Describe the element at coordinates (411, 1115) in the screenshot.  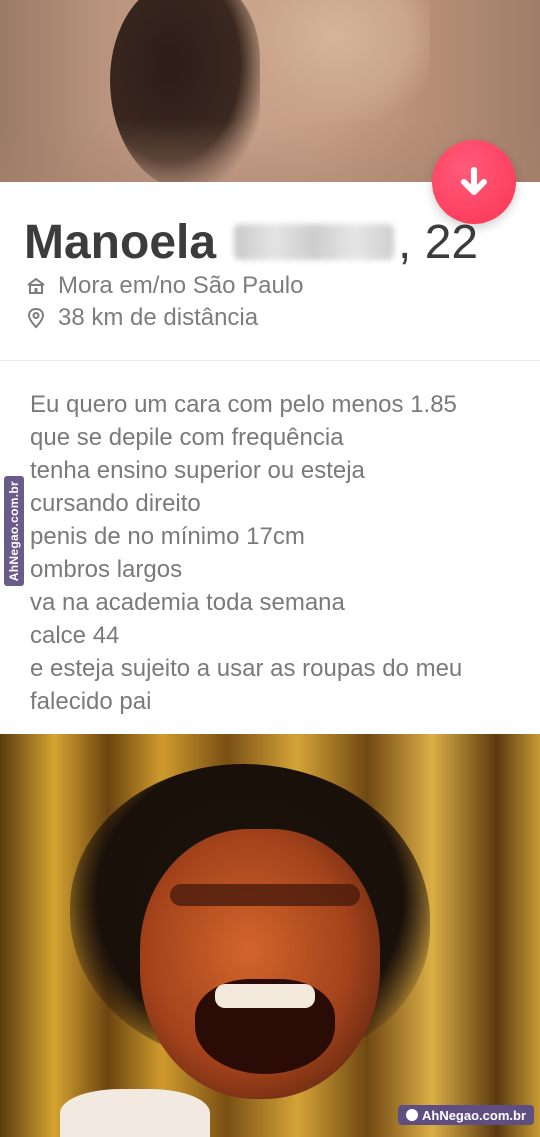
I see `watermark-logo-icon` at that location.